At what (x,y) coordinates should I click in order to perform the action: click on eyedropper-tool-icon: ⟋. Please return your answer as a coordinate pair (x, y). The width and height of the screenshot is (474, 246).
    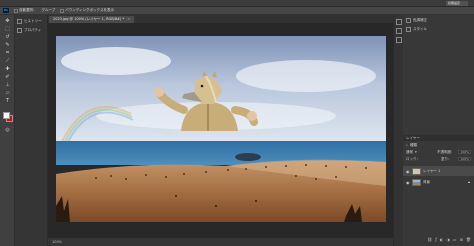
    Looking at the image, I should click on (7, 61).